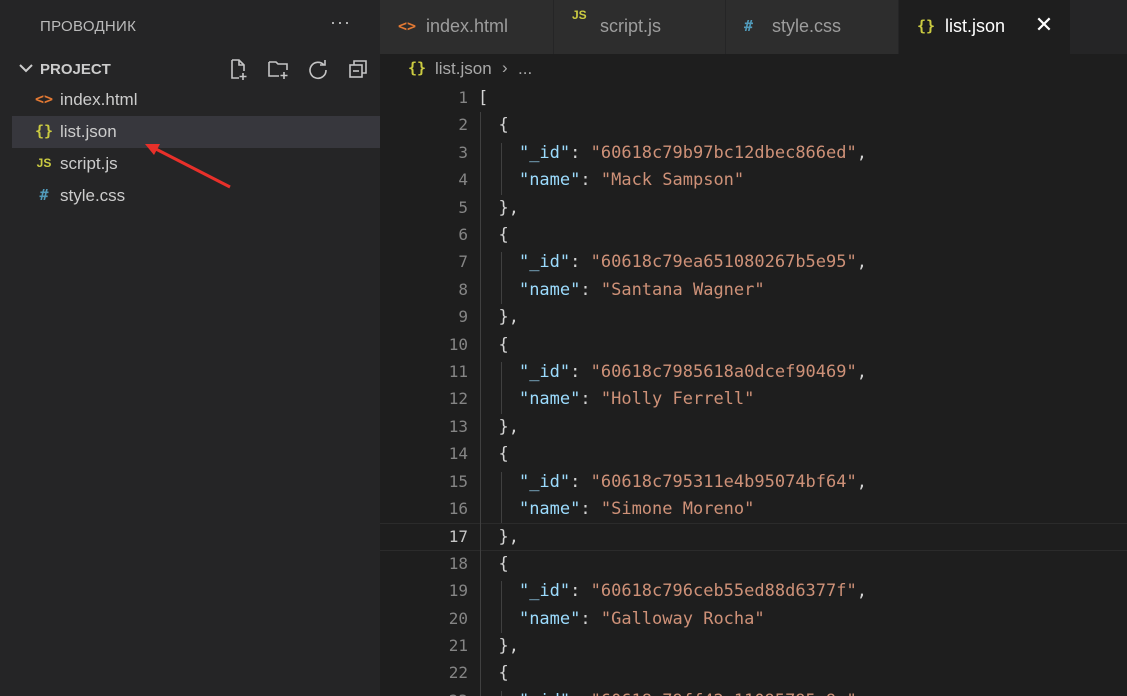  Describe the element at coordinates (463, 152) in the screenshot. I see `line-number: 3` at that location.